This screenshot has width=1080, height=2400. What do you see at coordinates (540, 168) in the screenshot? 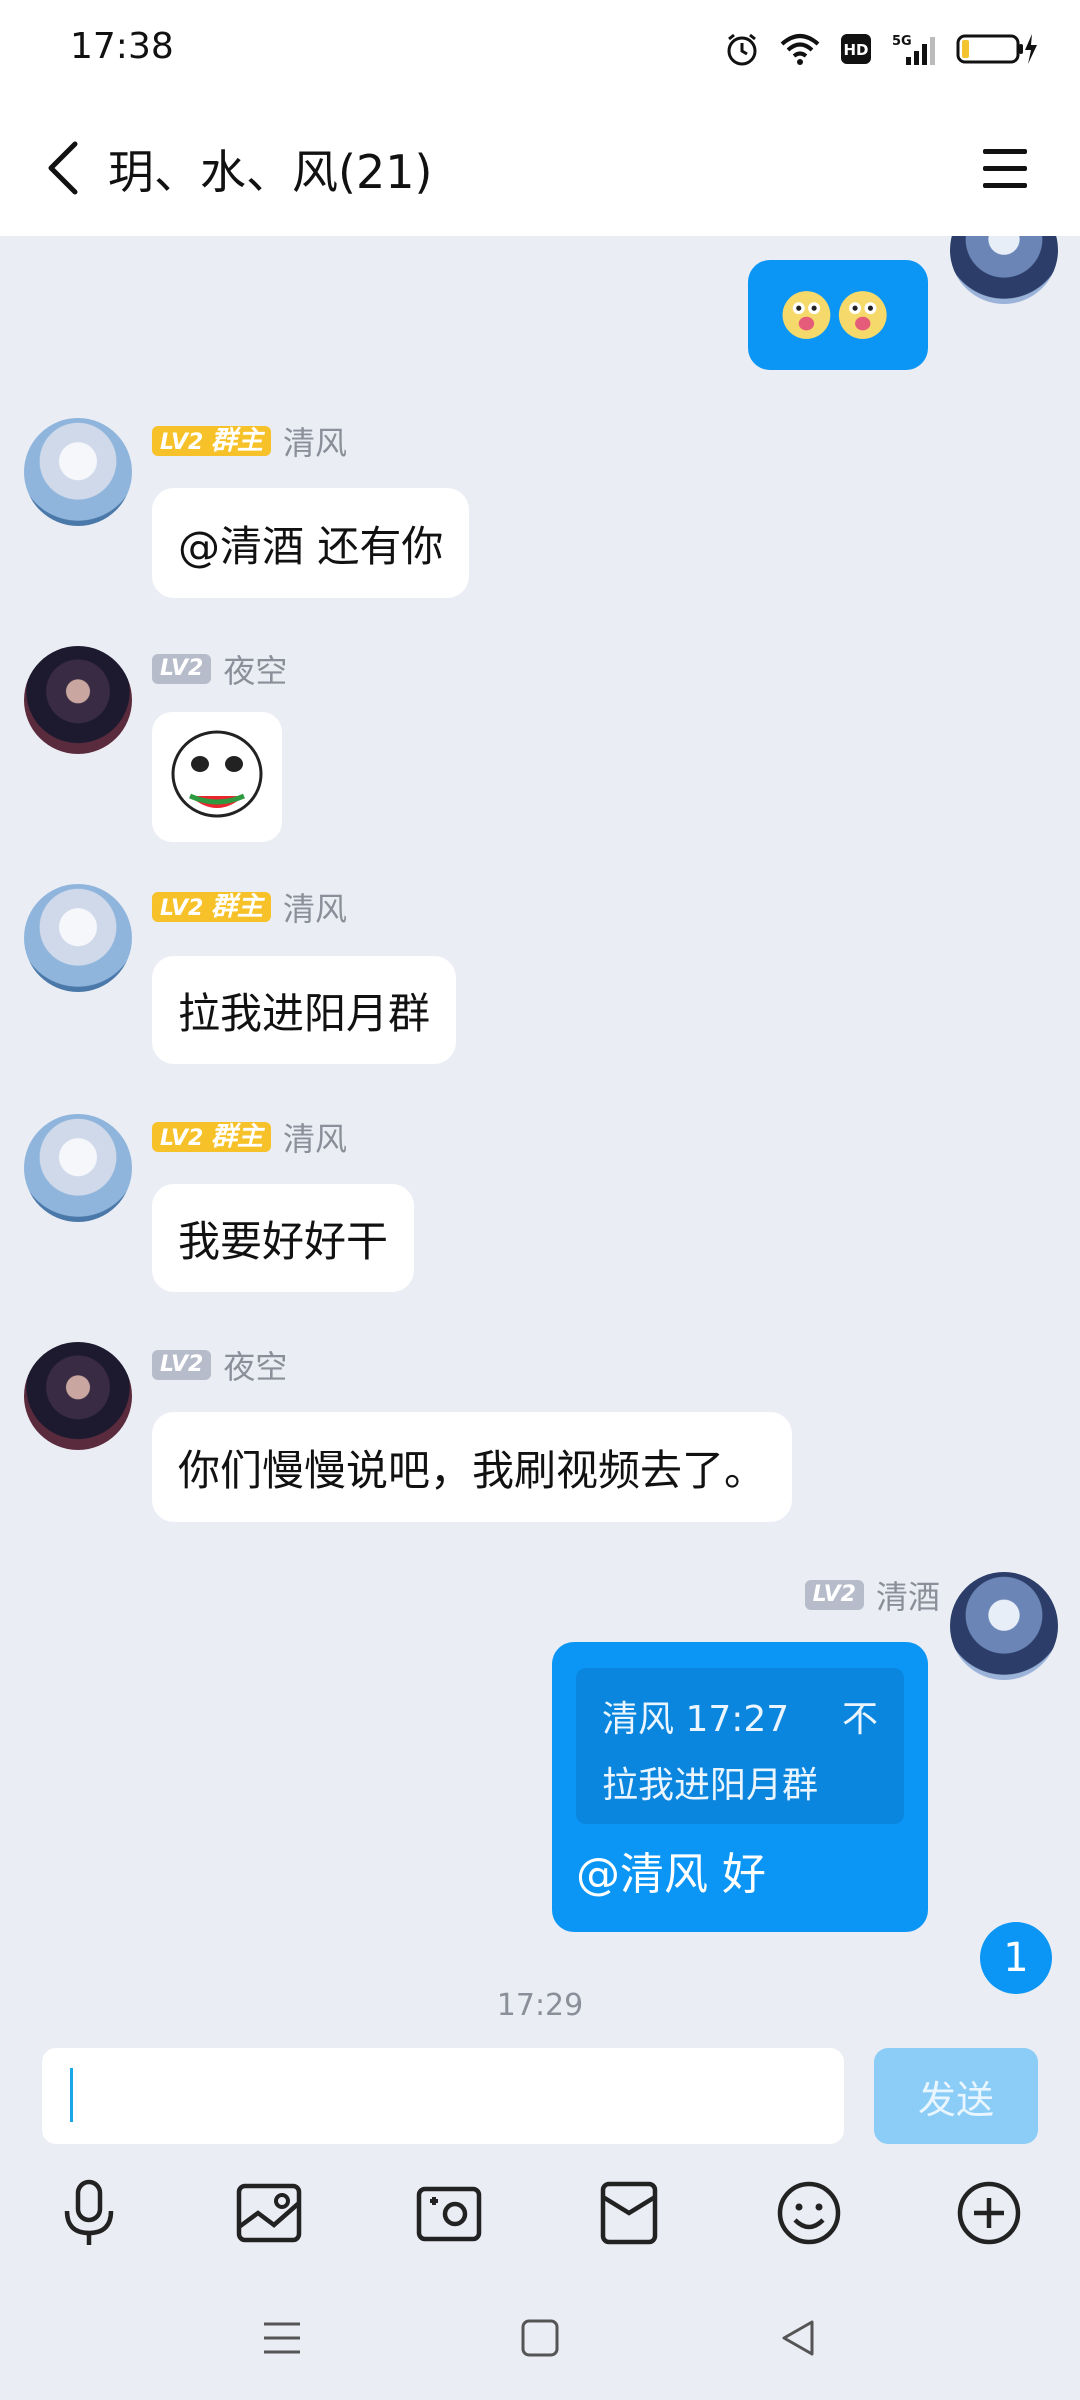
I see `chat-header: 玥、水、风(21)` at bounding box center [540, 168].